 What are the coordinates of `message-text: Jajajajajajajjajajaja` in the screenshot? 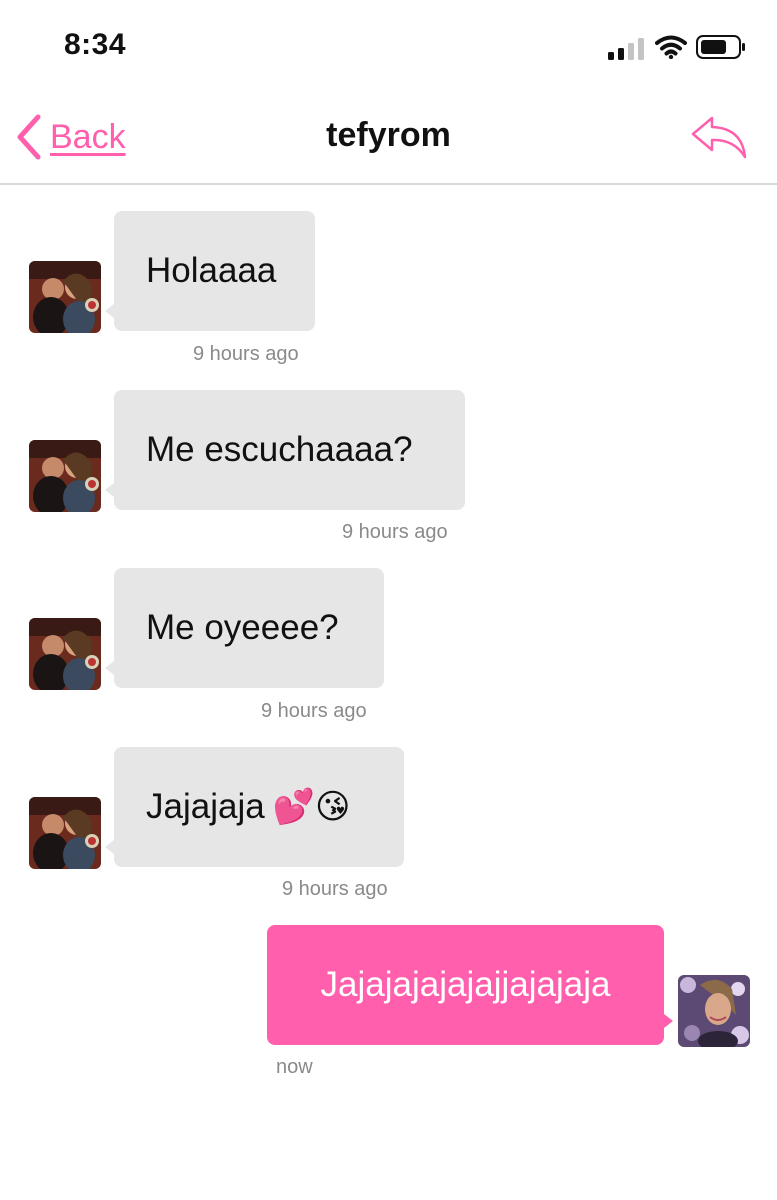 It's located at (465, 984).